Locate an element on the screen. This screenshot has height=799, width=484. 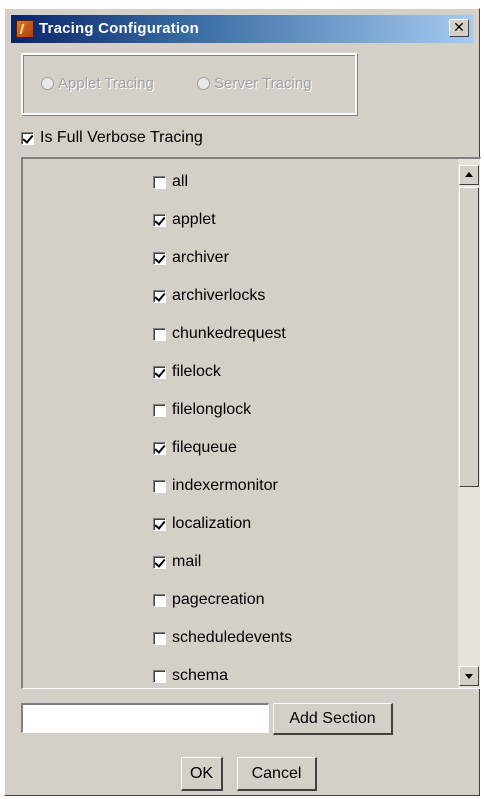
section-item-schema: schema is located at coordinates (190, 676).